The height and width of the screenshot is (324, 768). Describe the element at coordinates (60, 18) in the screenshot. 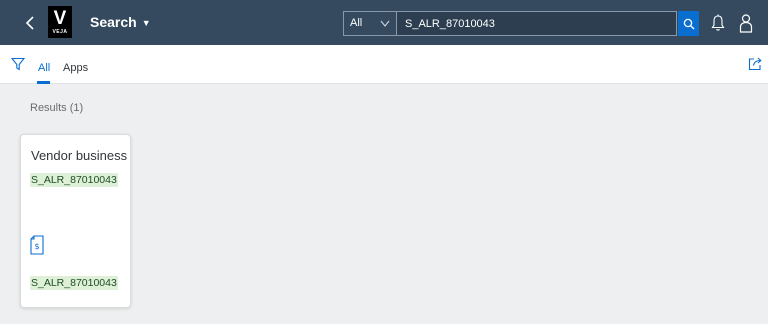

I see `logo-letter: V` at that location.